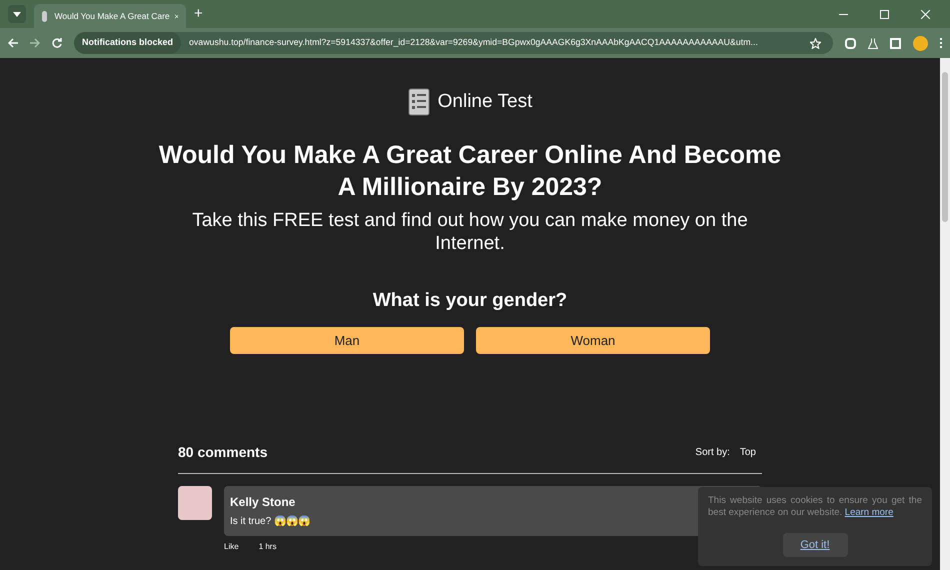 The width and height of the screenshot is (950, 570). Describe the element at coordinates (195, 503) in the screenshot. I see `avatar-placeholder` at that location.